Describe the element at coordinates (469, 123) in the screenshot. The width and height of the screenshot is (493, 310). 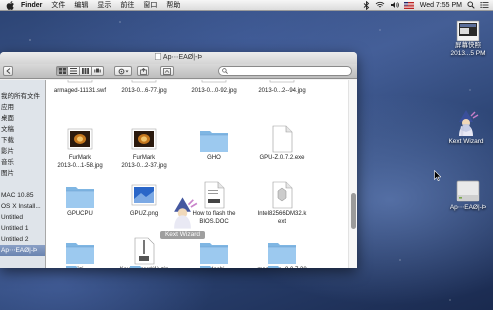
I see `kext-wizard-app-icon` at that location.